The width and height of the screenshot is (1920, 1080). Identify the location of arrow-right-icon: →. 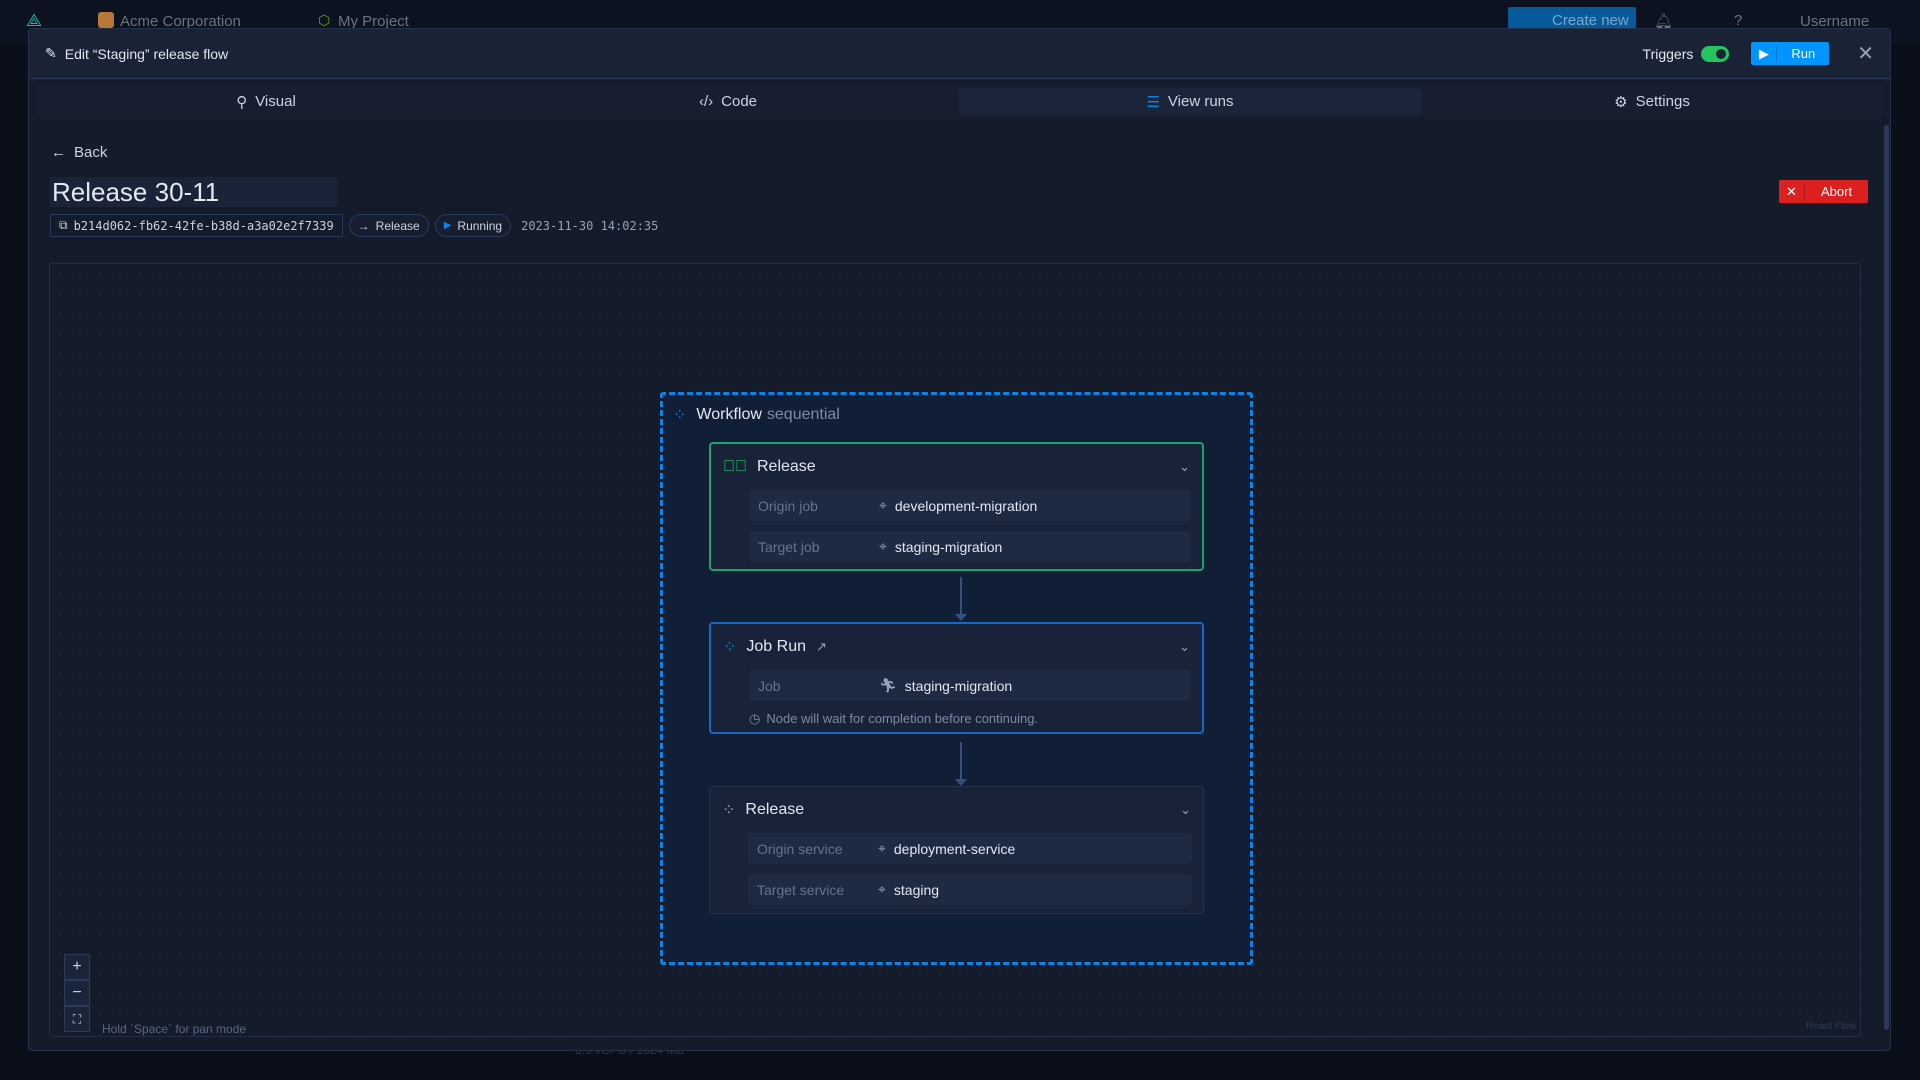
(363, 225).